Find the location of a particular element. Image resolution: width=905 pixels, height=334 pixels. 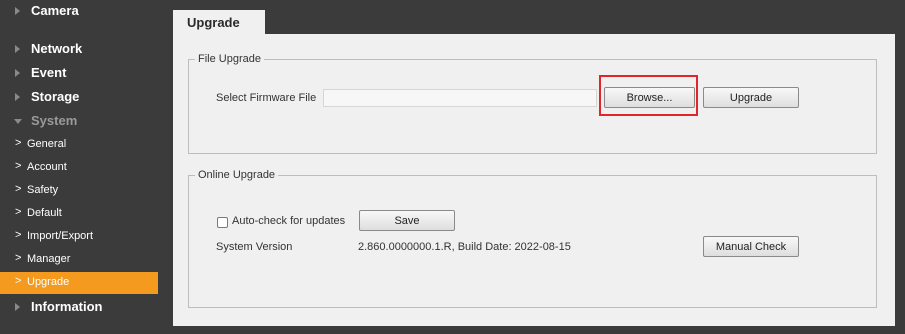

sidebar-item-label: System is located at coordinates (54, 120).